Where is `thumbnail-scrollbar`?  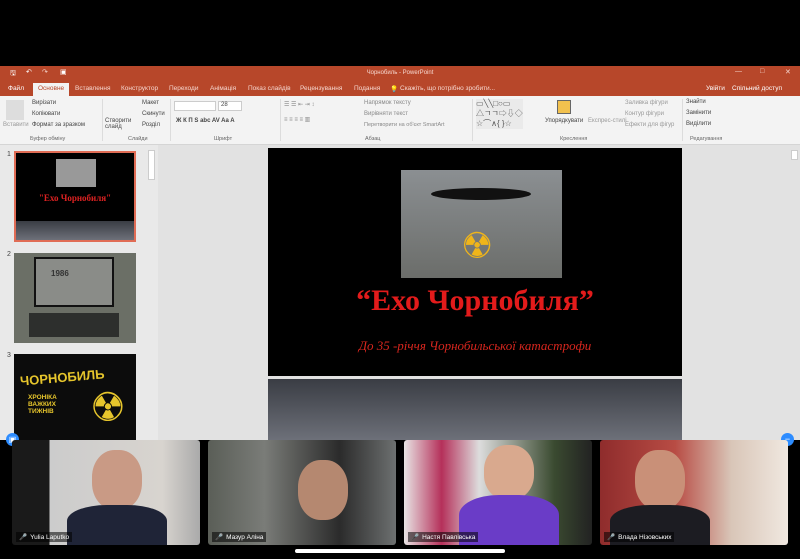 thumbnail-scrollbar is located at coordinates (151, 165).